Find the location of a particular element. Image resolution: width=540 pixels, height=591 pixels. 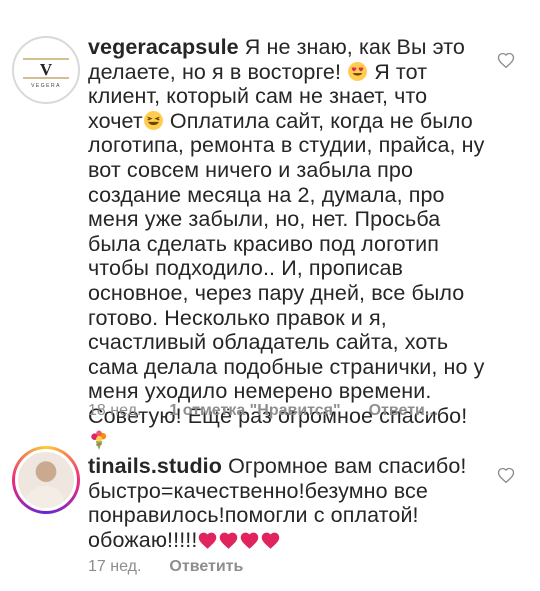

comment-username: tinails.studio is located at coordinates (155, 466).